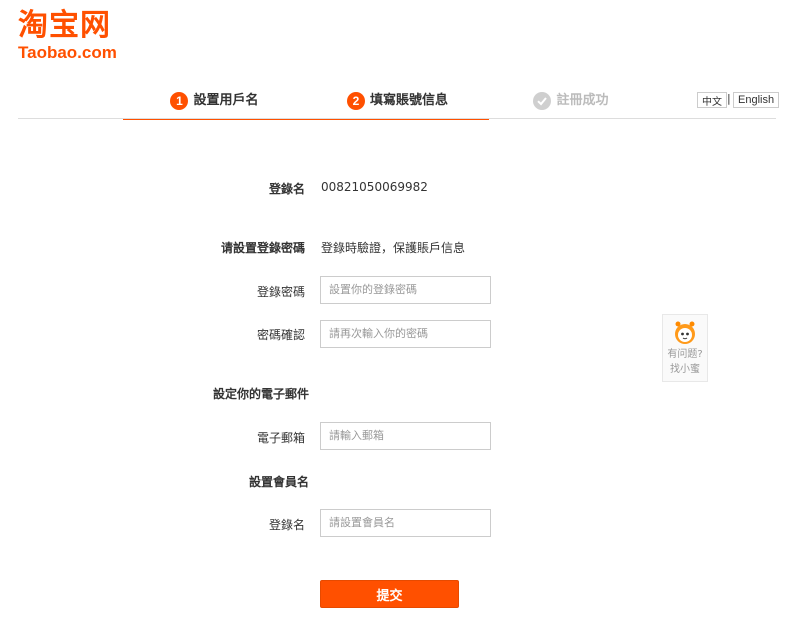  Describe the element at coordinates (261, 394) in the screenshot. I see `email-section-title: 設定你的電子郵件` at that location.